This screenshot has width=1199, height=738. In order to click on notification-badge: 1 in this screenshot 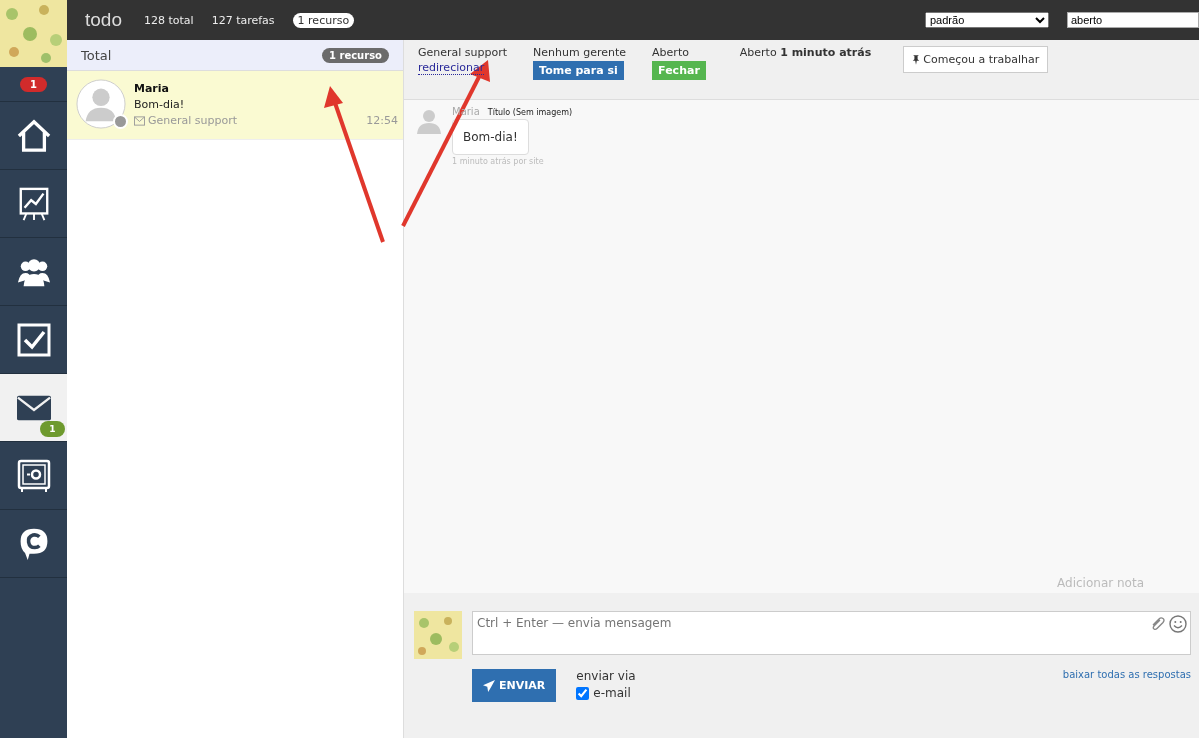, I will do `click(33, 84)`.